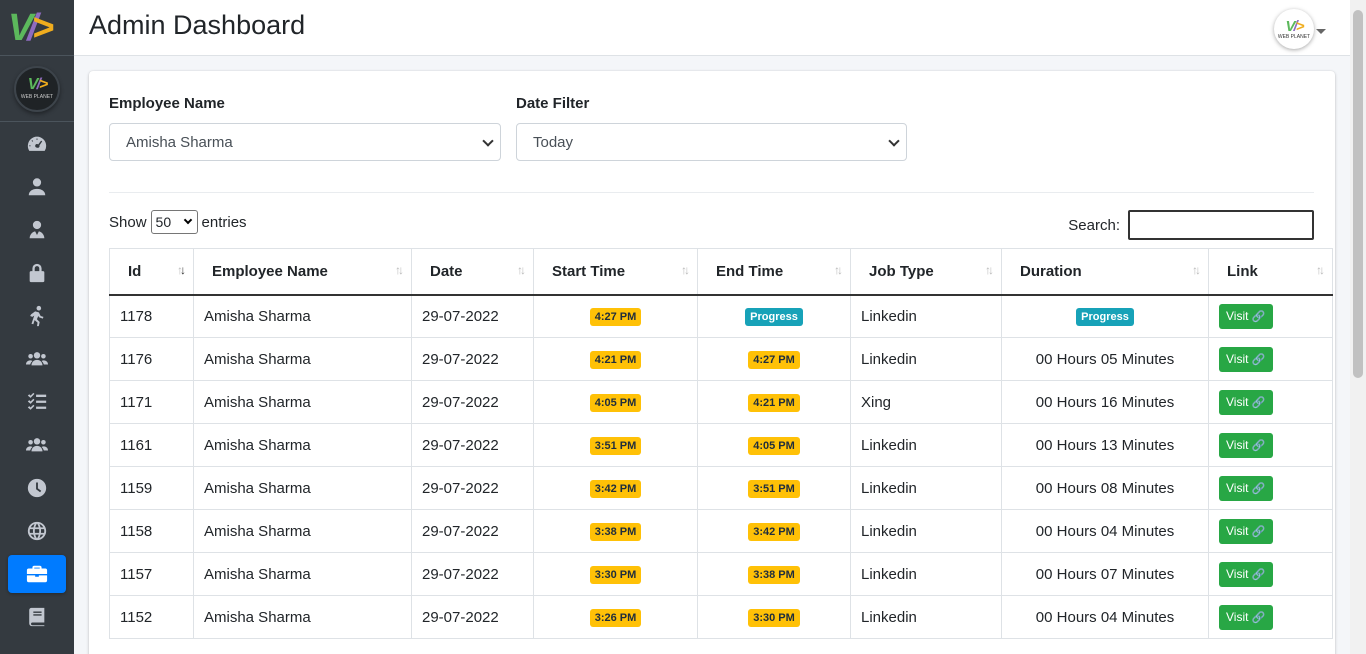  What do you see at coordinates (1094, 225) in the screenshot?
I see `search-label: Search:` at bounding box center [1094, 225].